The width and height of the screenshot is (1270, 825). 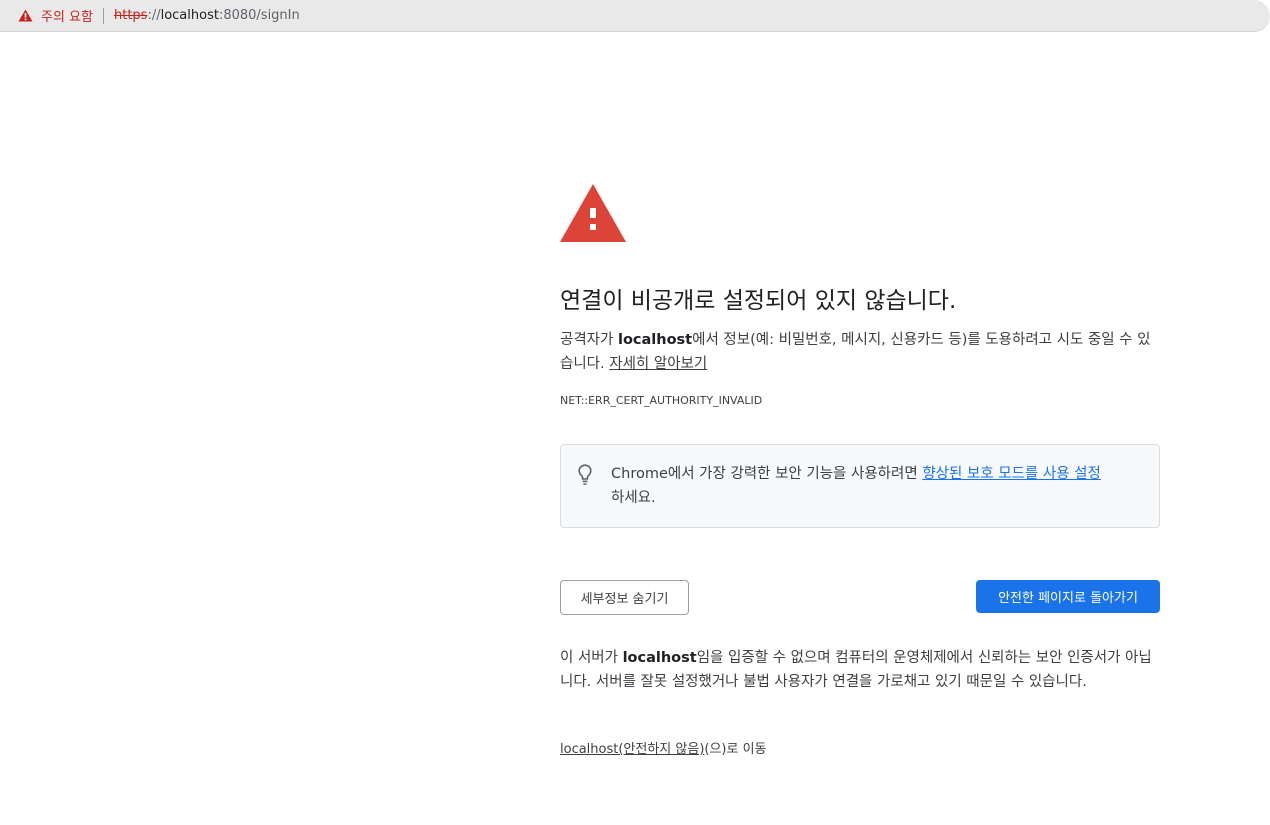 I want to click on url-host: localhost, so click(x=189, y=15).